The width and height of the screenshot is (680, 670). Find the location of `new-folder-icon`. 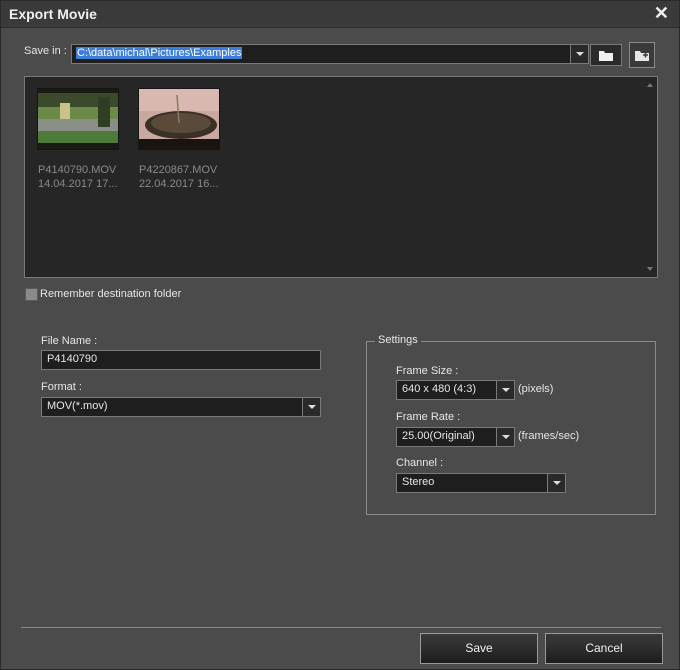

new-folder-icon is located at coordinates (642, 56).